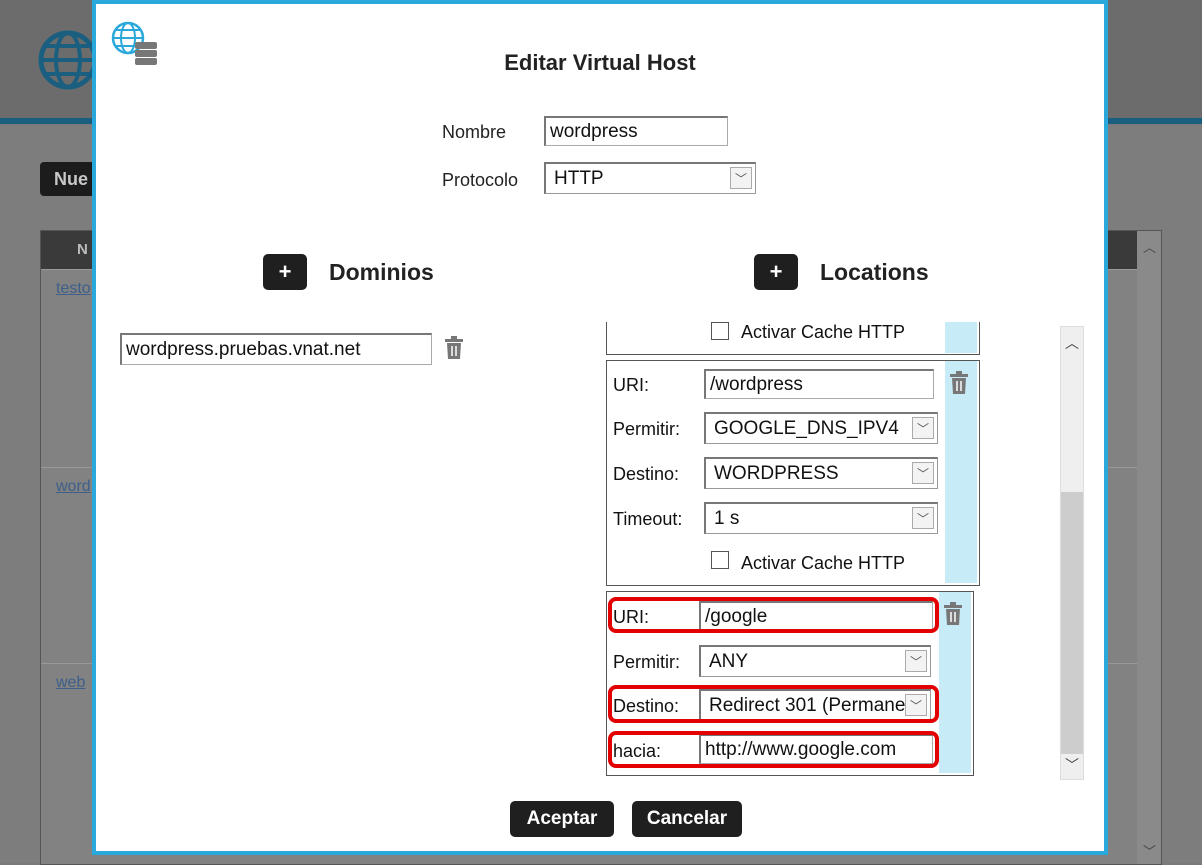  What do you see at coordinates (874, 272) in the screenshot?
I see `locations-title: Locations` at bounding box center [874, 272].